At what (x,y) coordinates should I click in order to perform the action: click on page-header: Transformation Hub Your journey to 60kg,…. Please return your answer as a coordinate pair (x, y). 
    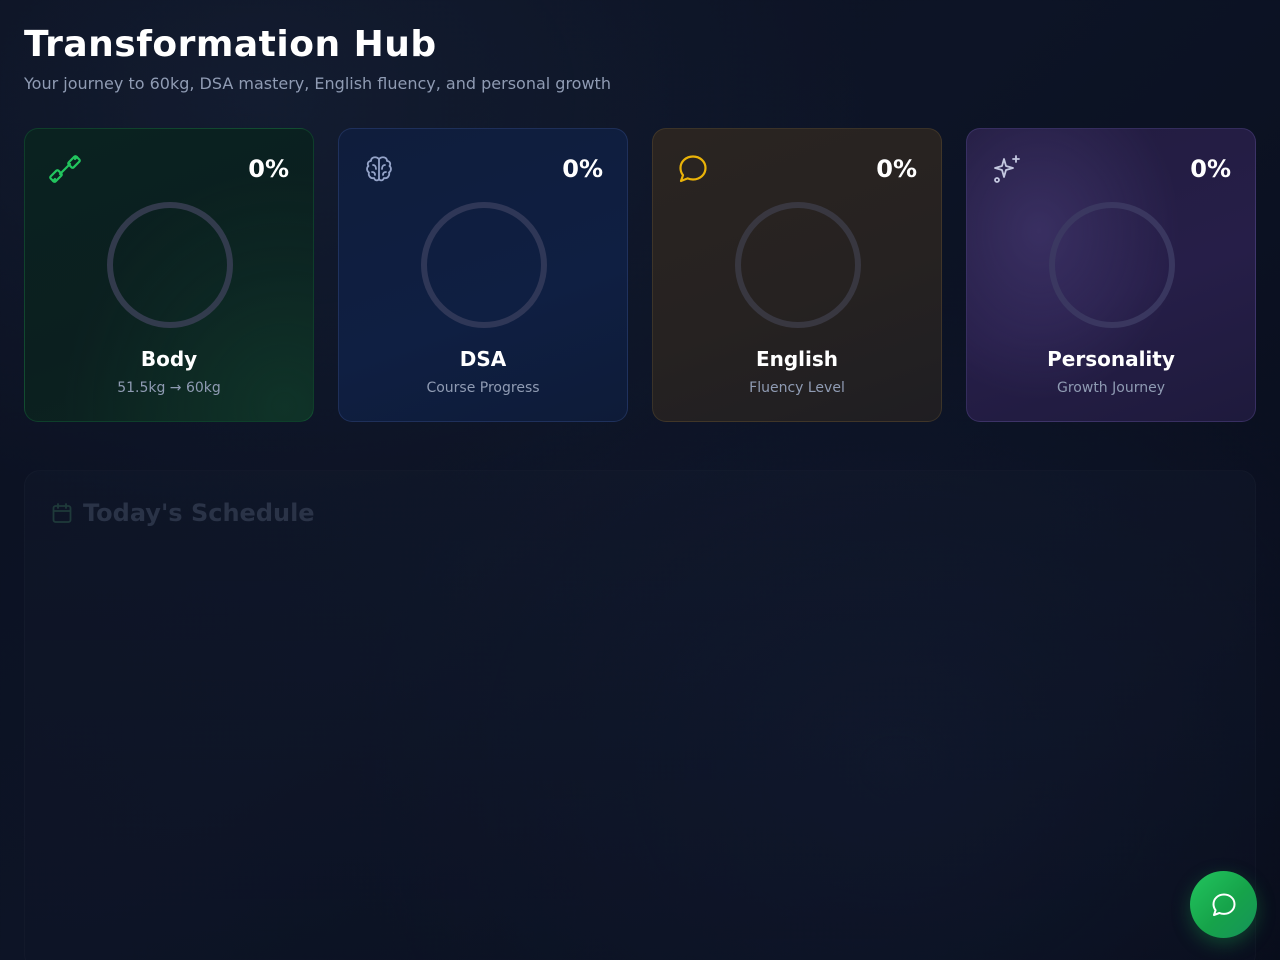
    Looking at the image, I should click on (317, 59).